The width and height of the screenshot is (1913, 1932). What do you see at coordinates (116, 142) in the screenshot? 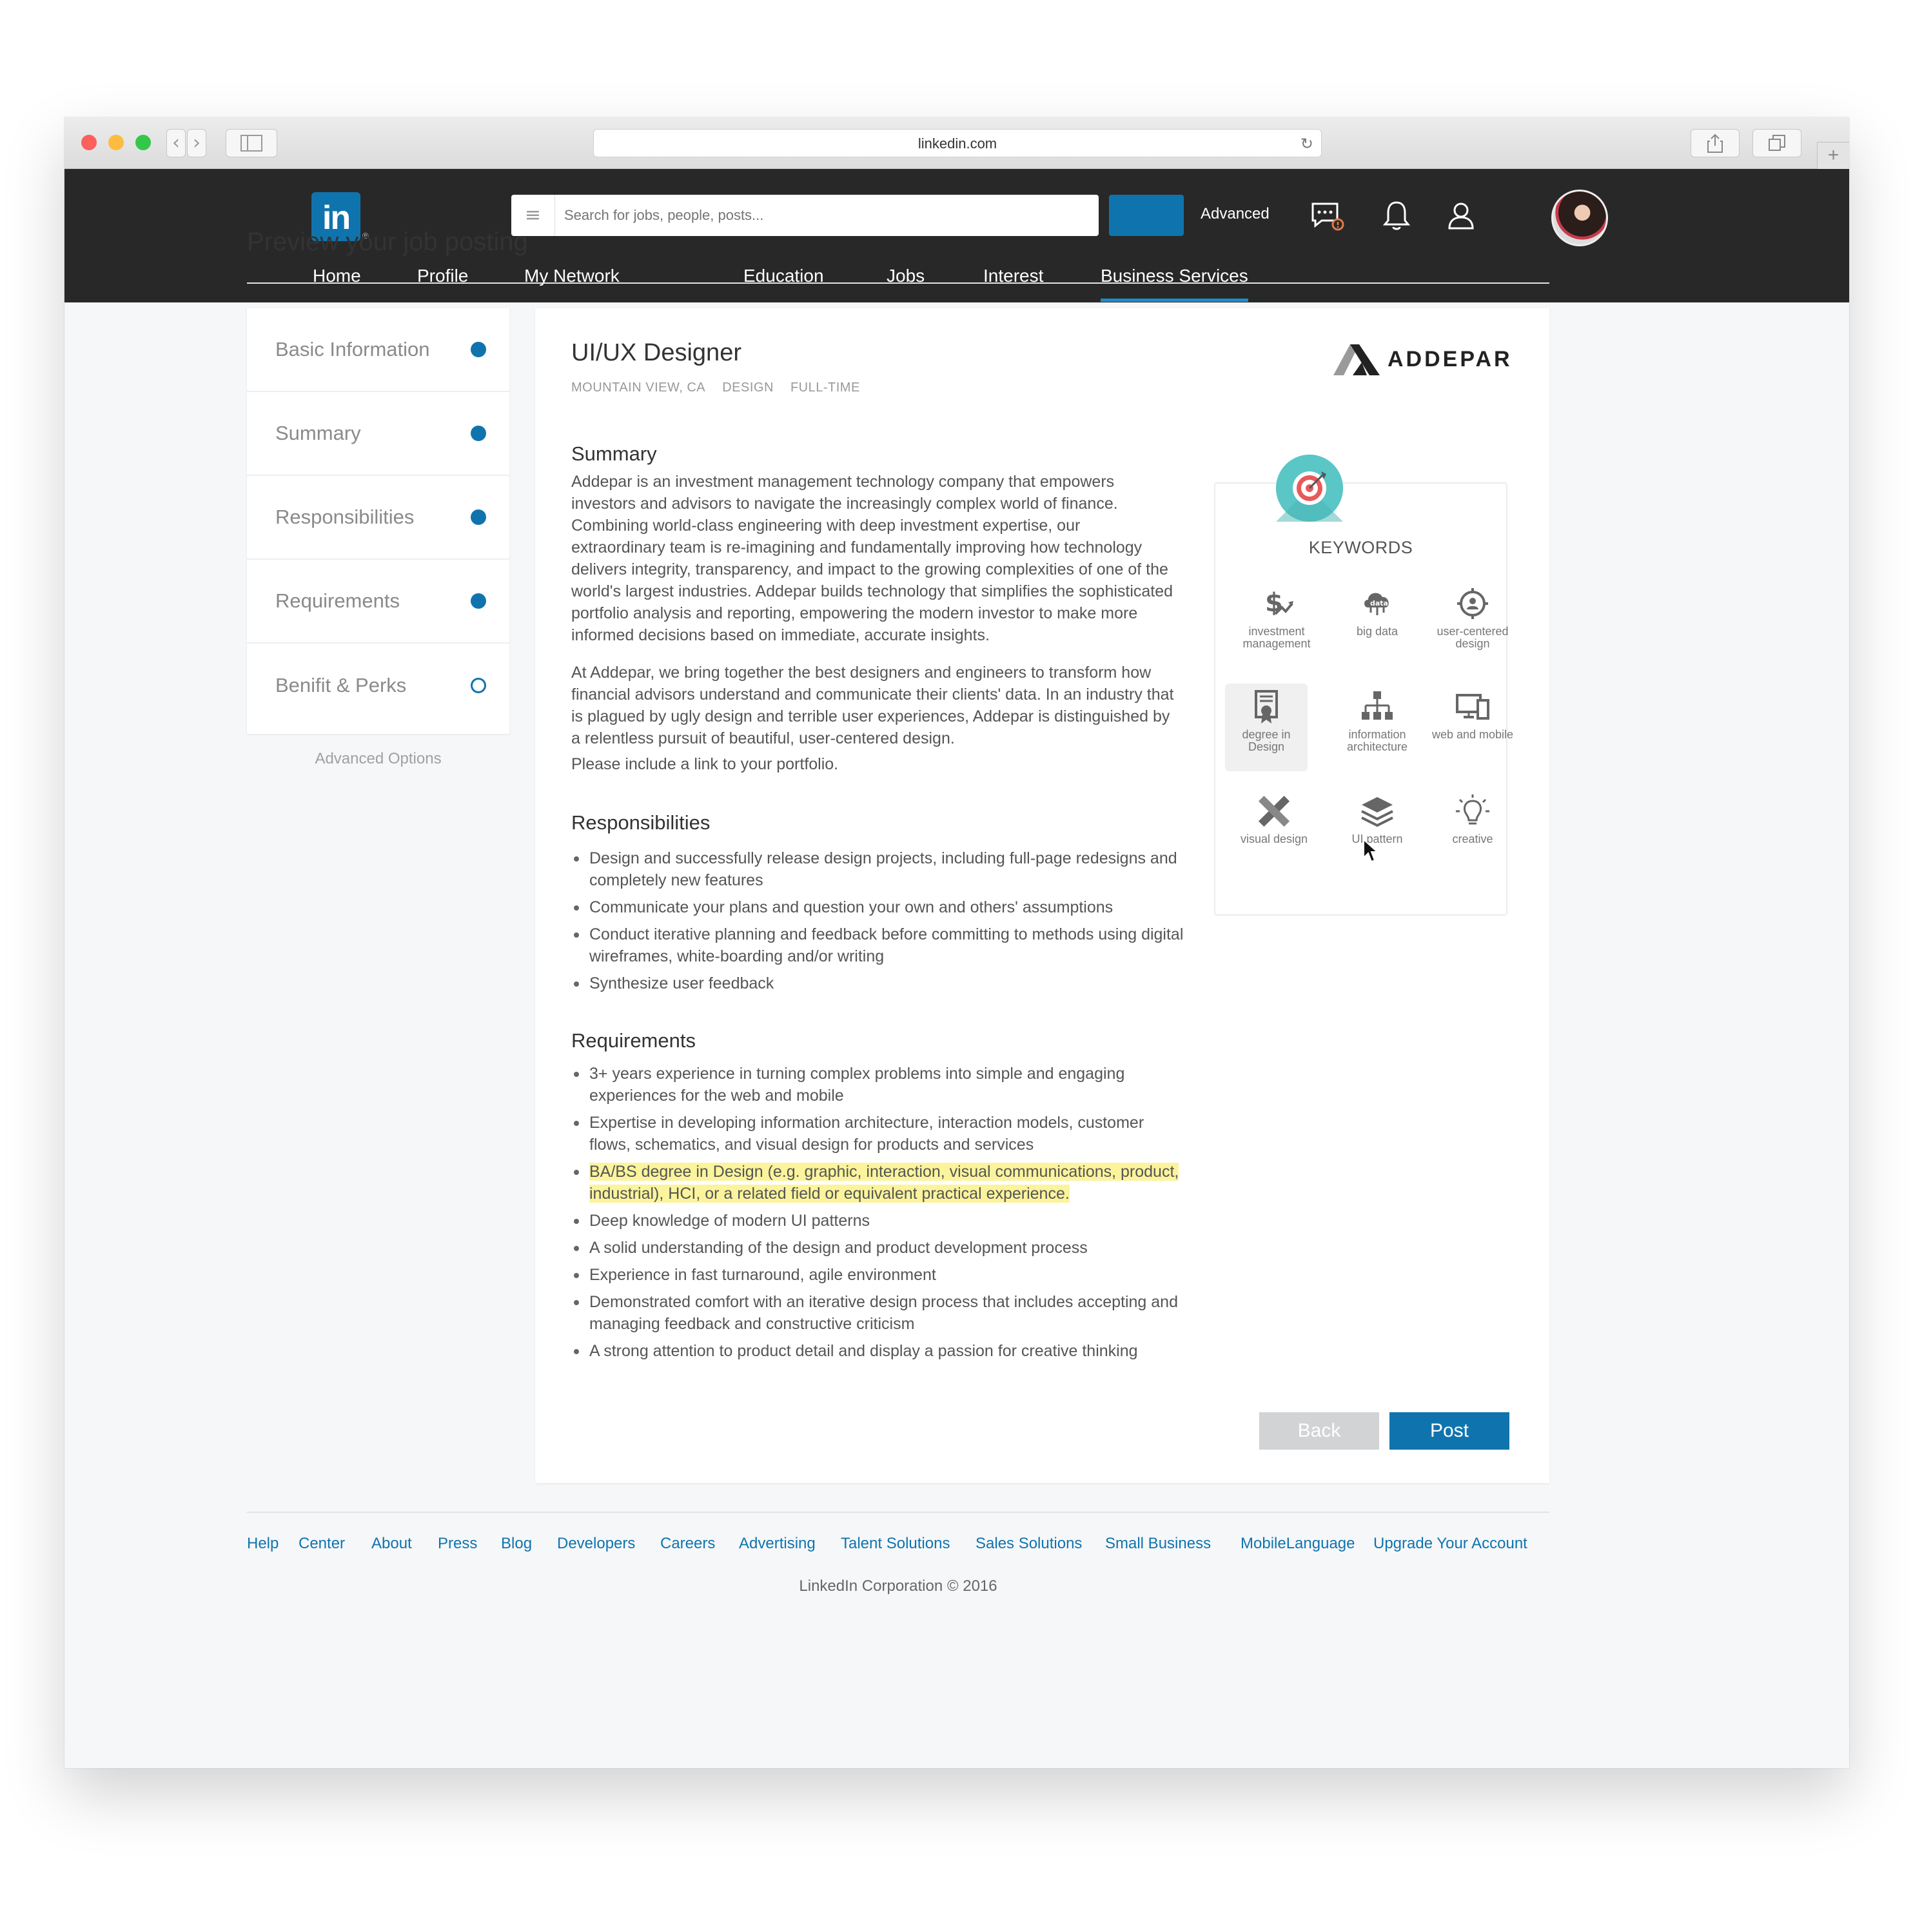
I see `minimize-window-button` at bounding box center [116, 142].